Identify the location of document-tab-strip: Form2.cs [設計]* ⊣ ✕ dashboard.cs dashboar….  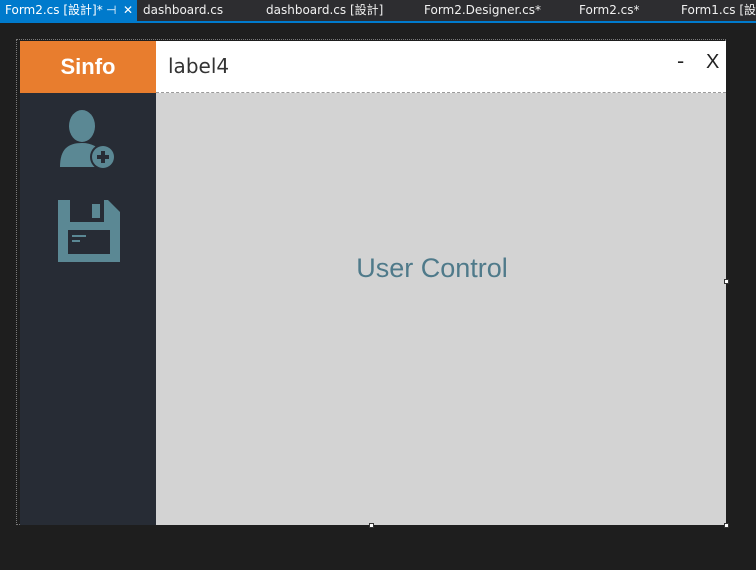
(378, 11).